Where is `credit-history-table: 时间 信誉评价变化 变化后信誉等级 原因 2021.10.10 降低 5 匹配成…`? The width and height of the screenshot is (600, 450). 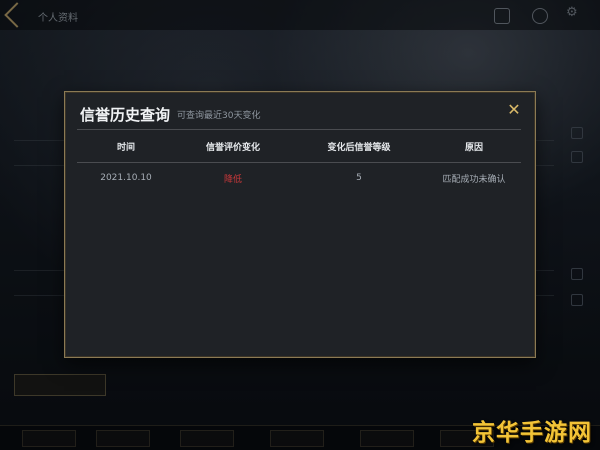
credit-history-table: 时间 信誉评价变化 变化后信誉等级 原因 2021.10.10 降低 5 匹配成… is located at coordinates (299, 161).